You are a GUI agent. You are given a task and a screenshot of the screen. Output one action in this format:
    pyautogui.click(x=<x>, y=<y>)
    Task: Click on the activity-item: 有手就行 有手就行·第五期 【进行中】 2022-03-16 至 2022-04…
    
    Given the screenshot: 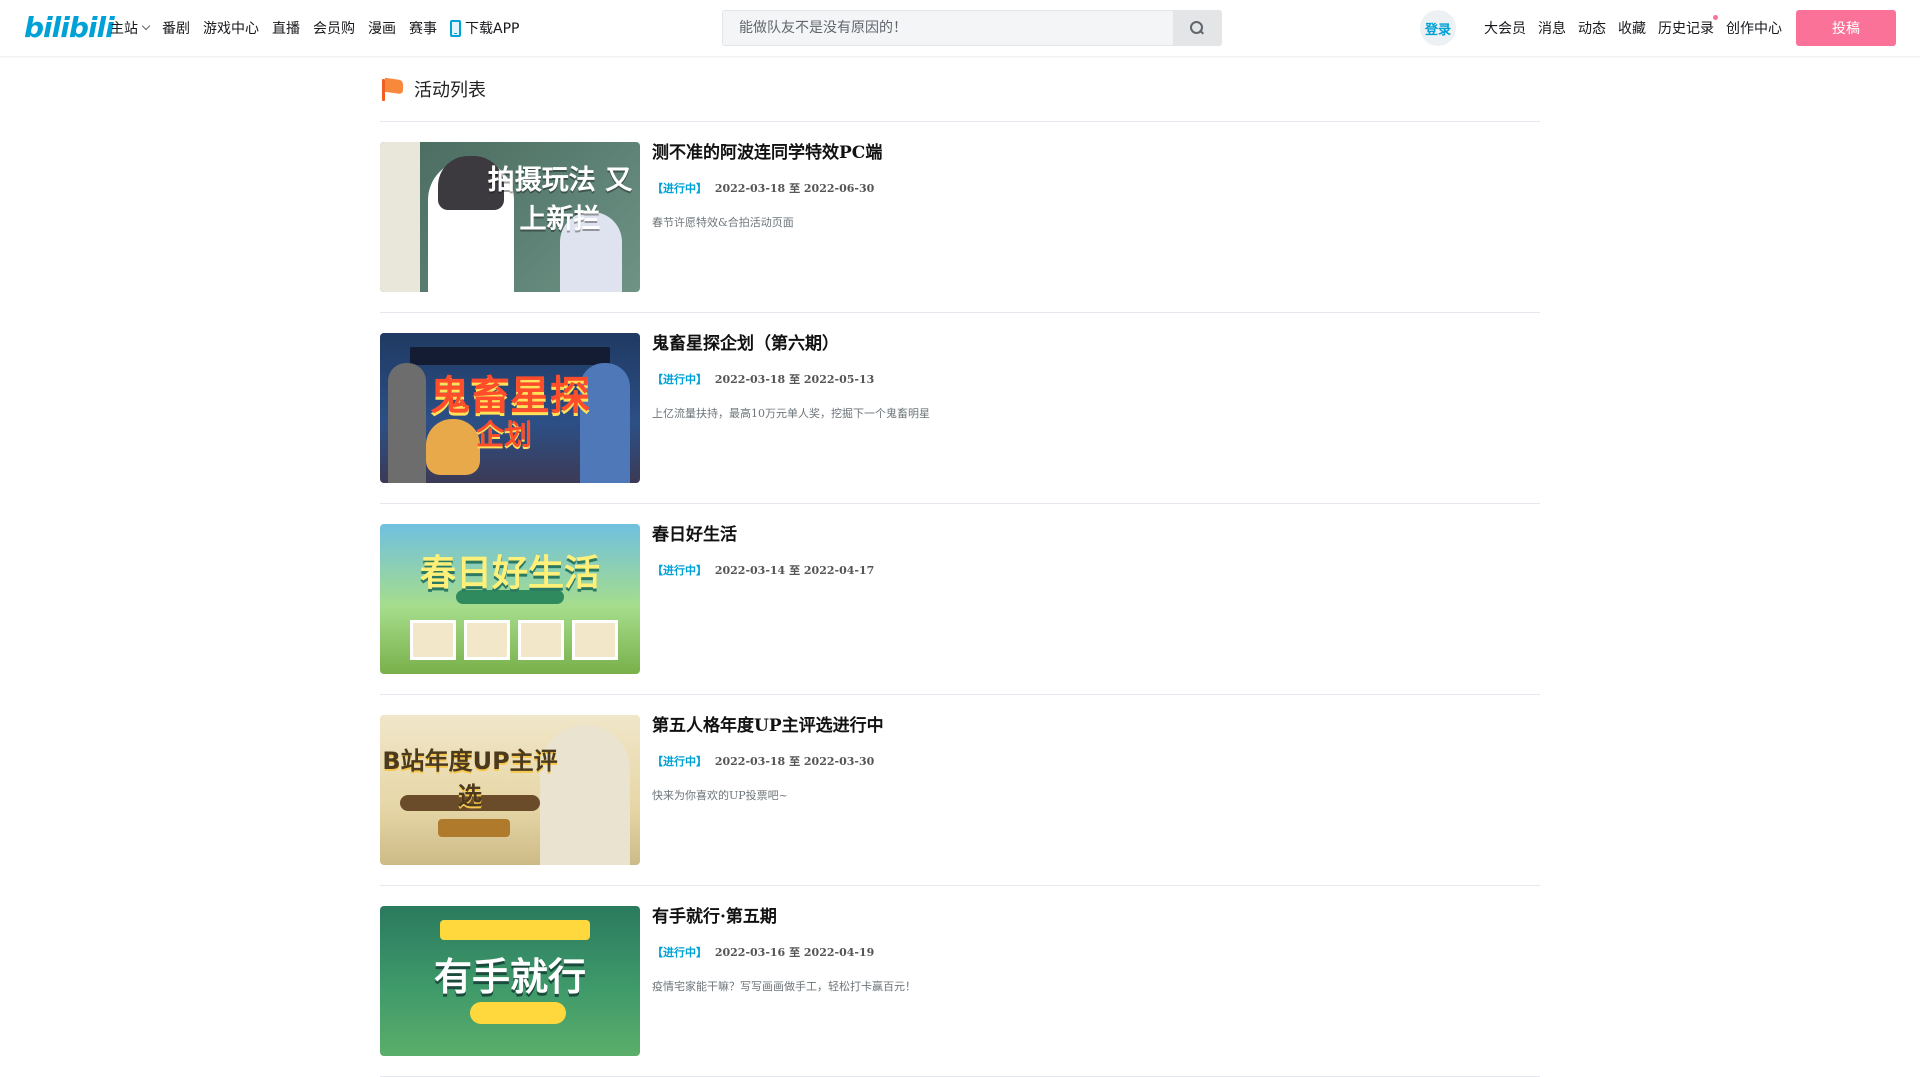 What is the action you would take?
    pyautogui.click(x=960, y=981)
    